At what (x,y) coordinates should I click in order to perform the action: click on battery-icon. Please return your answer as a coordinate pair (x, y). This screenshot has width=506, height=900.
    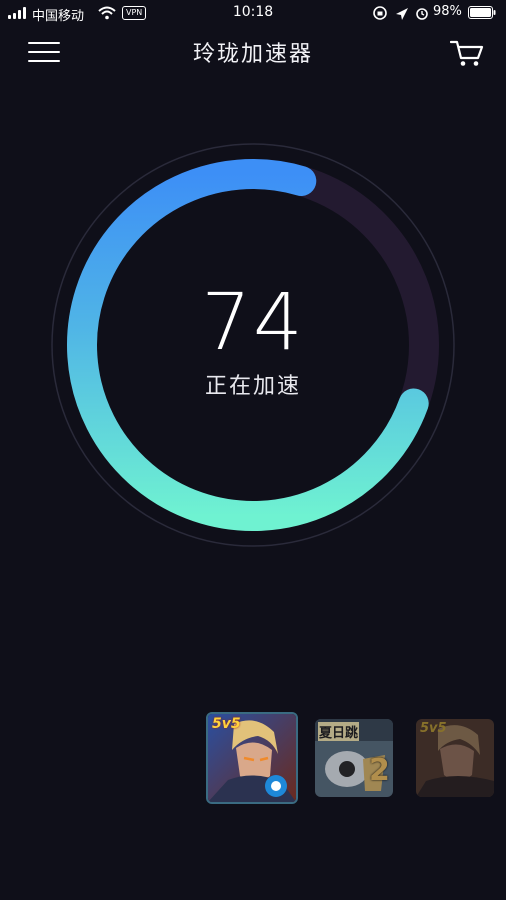
    Looking at the image, I should click on (482, 12).